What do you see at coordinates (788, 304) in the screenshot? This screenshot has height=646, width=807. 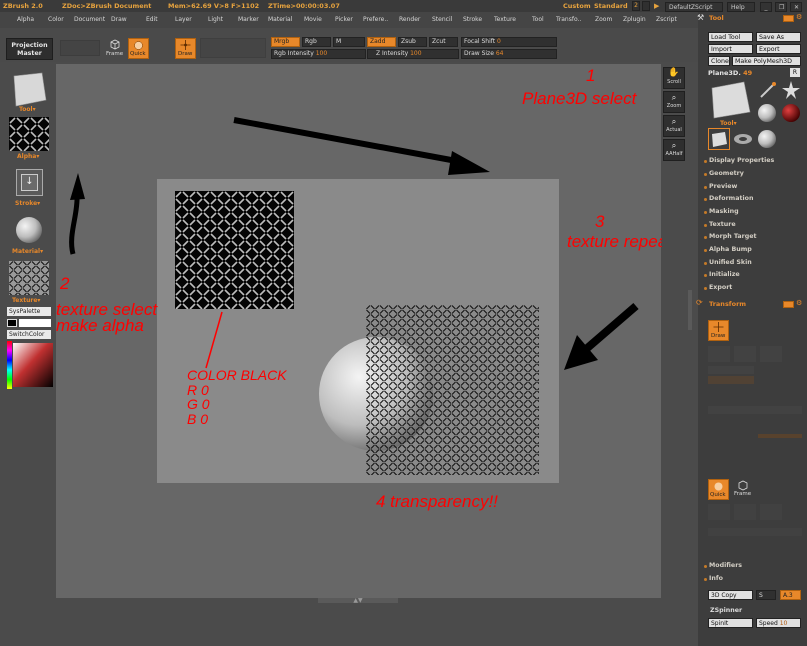 I see `transform-popup-button` at bounding box center [788, 304].